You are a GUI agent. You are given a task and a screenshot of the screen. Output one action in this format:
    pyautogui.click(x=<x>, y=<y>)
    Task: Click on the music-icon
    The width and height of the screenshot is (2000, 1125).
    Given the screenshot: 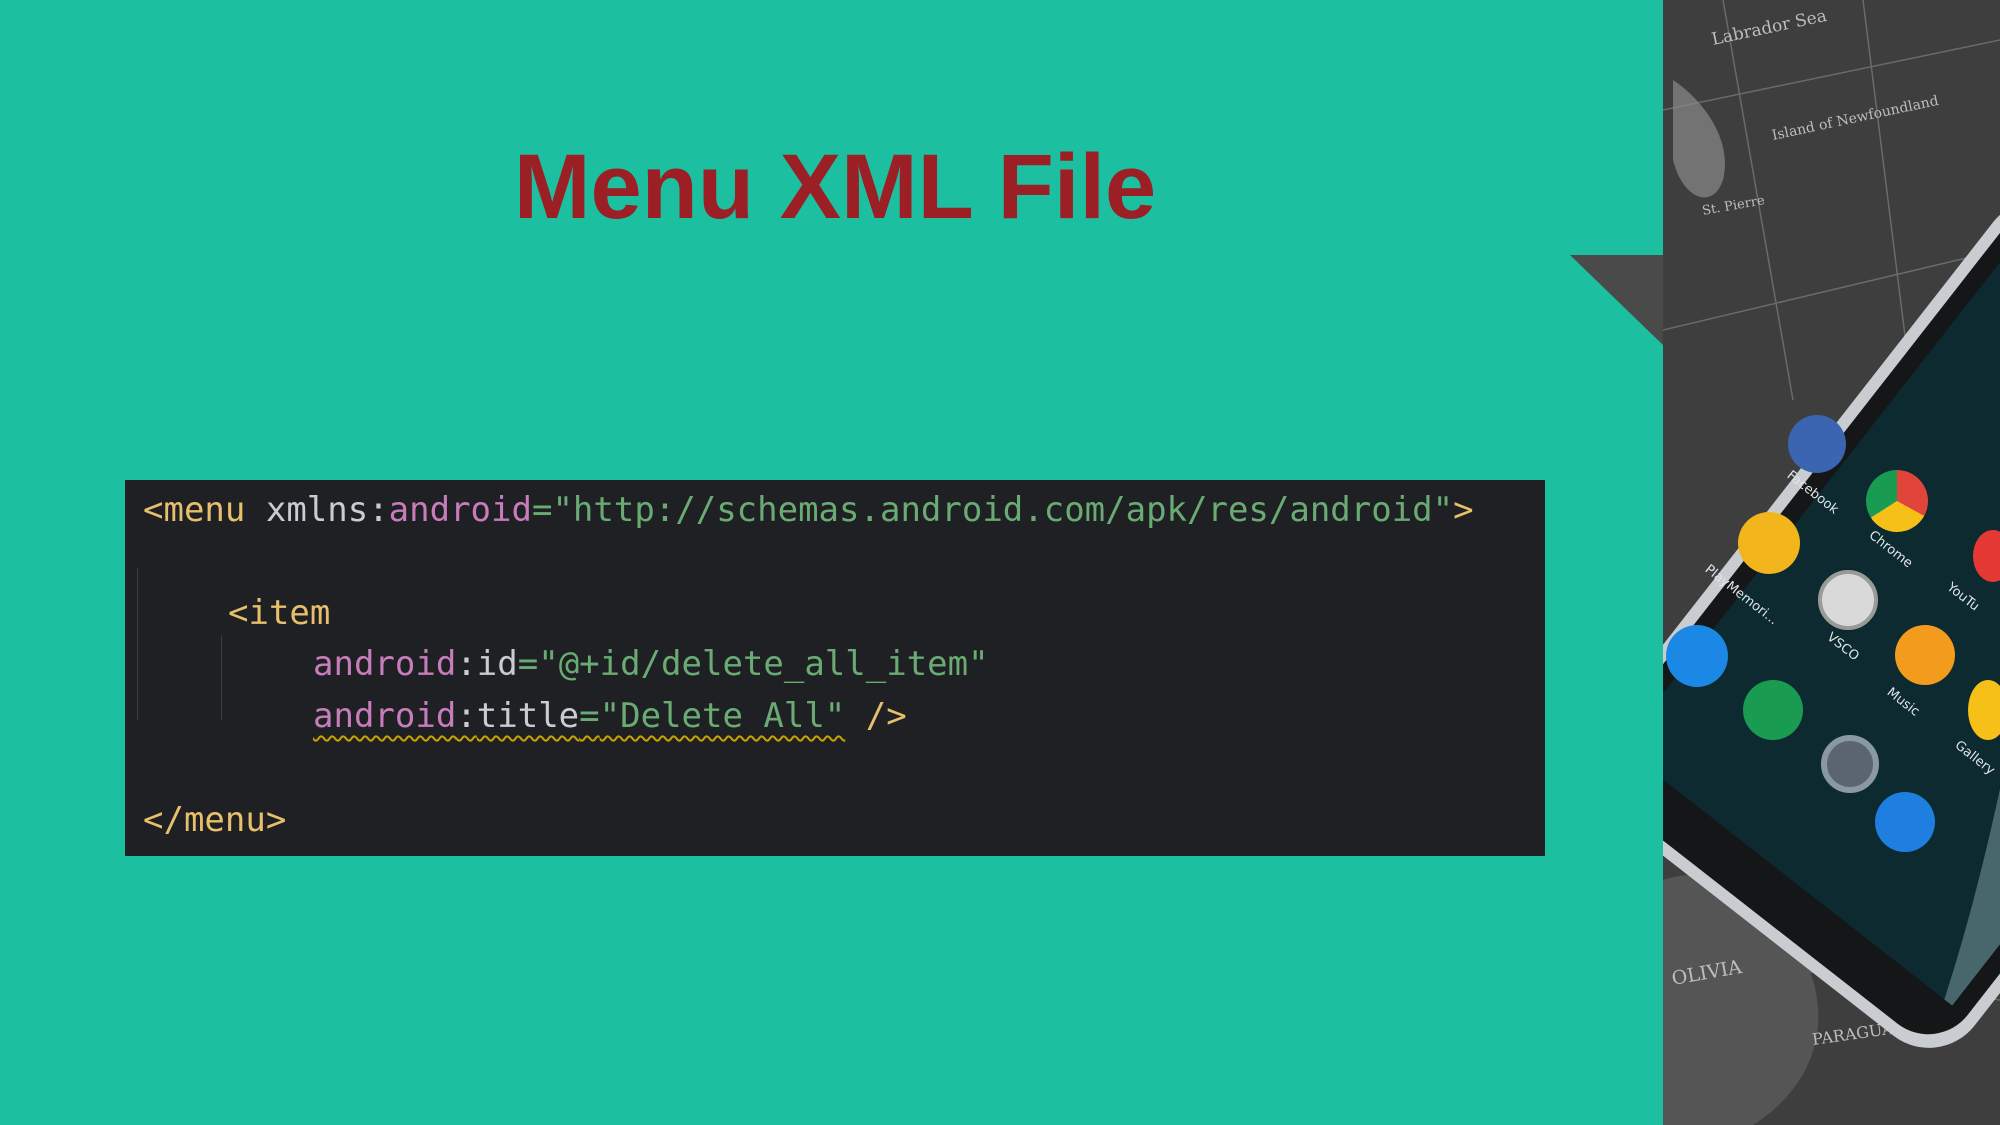 What is the action you would take?
    pyautogui.click(x=1925, y=655)
    